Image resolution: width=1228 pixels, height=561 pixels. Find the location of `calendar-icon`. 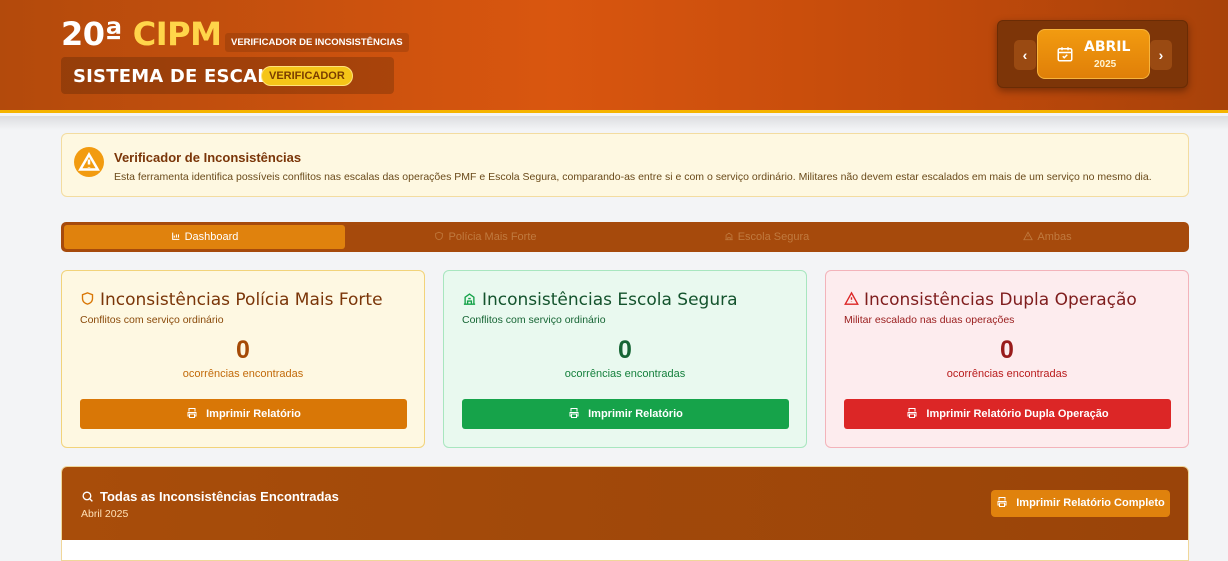

calendar-icon is located at coordinates (1065, 54).